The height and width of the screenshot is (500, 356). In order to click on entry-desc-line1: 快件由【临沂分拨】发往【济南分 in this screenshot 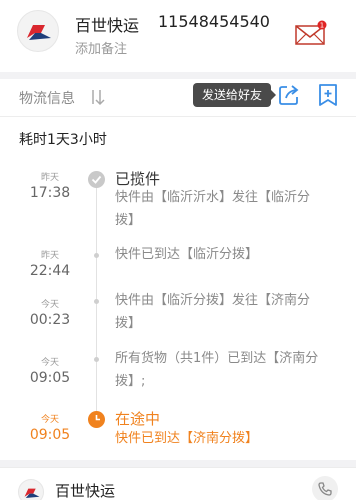, I will do `click(213, 300)`.